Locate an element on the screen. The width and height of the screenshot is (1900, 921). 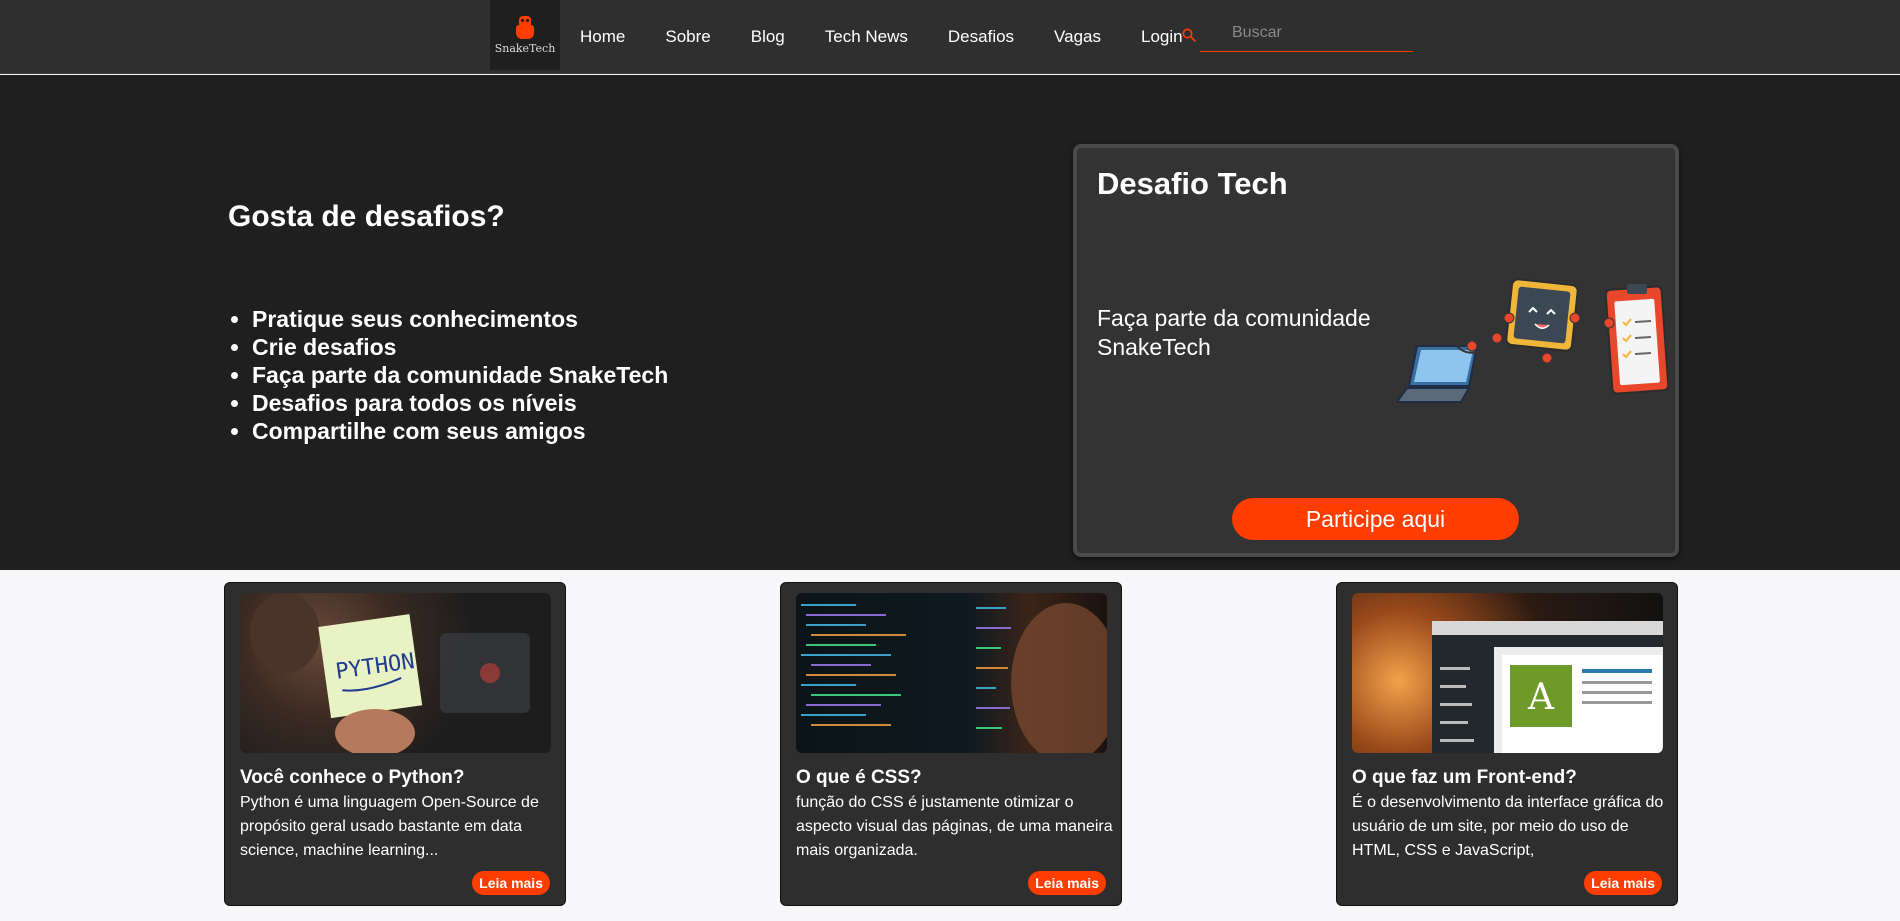
devices-illustration is located at coordinates (1533, 340).